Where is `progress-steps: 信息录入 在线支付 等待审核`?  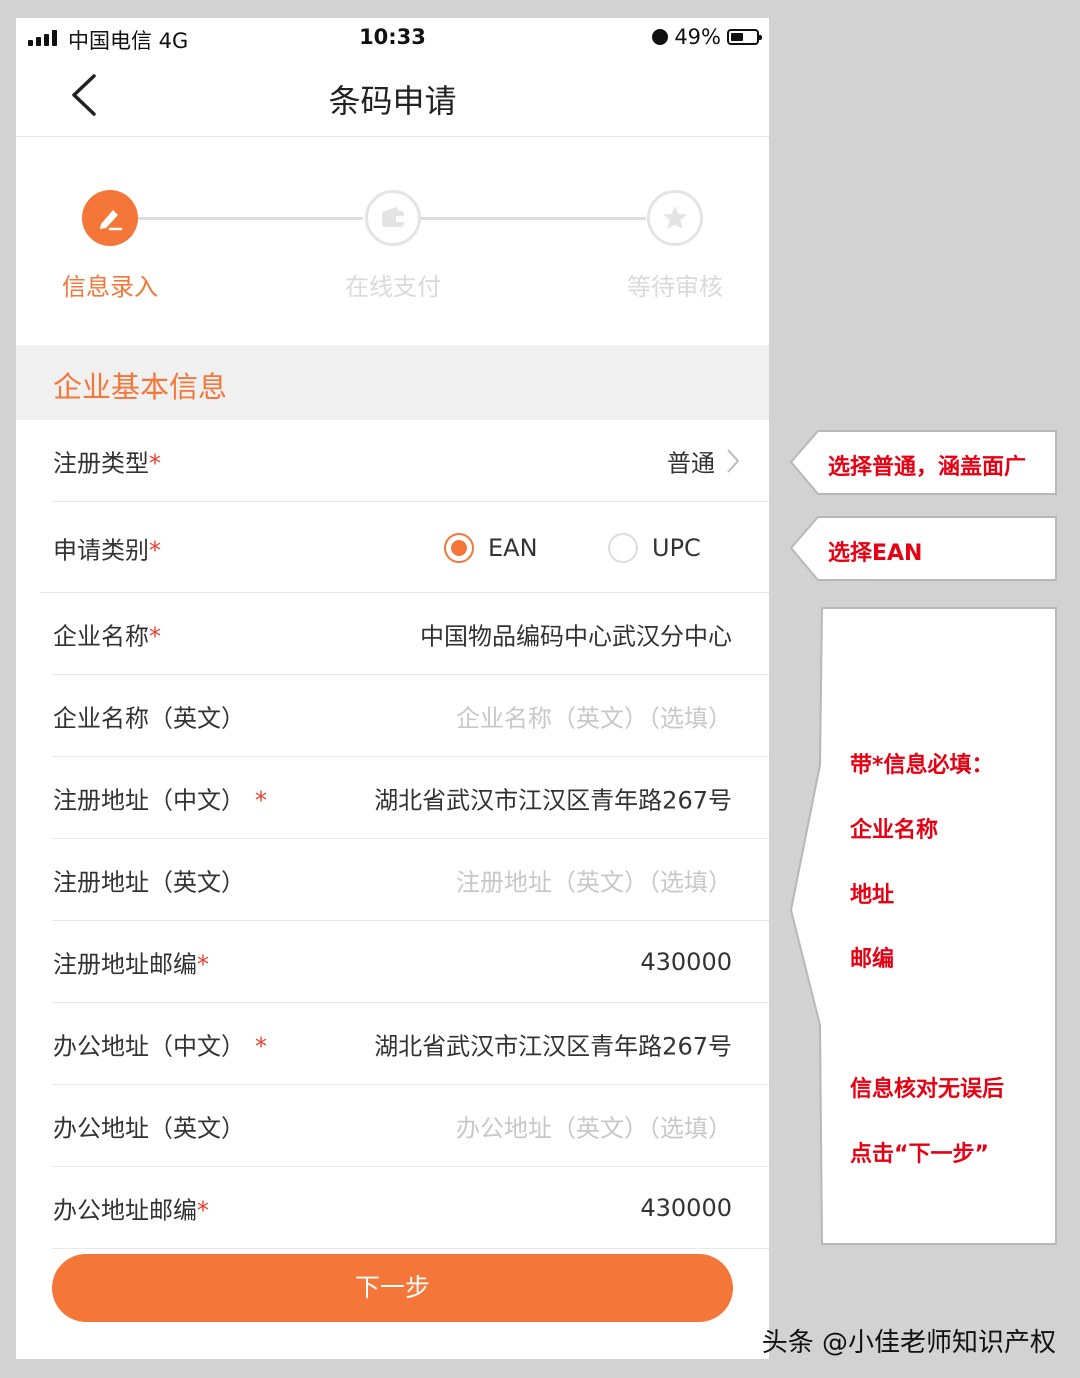
progress-steps: 信息录入 在线支付 等待审核 is located at coordinates (392, 241).